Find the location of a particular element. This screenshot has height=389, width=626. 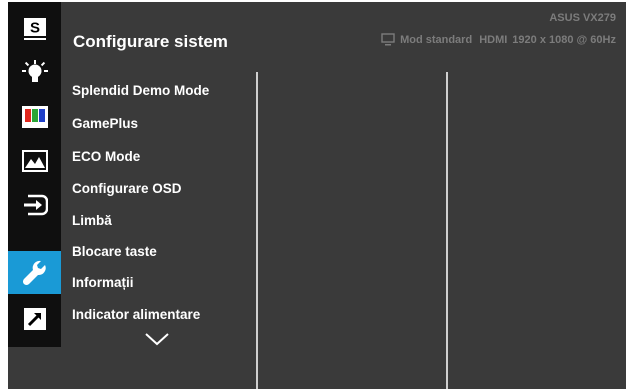

sidebar-footer is located at coordinates (34, 368).